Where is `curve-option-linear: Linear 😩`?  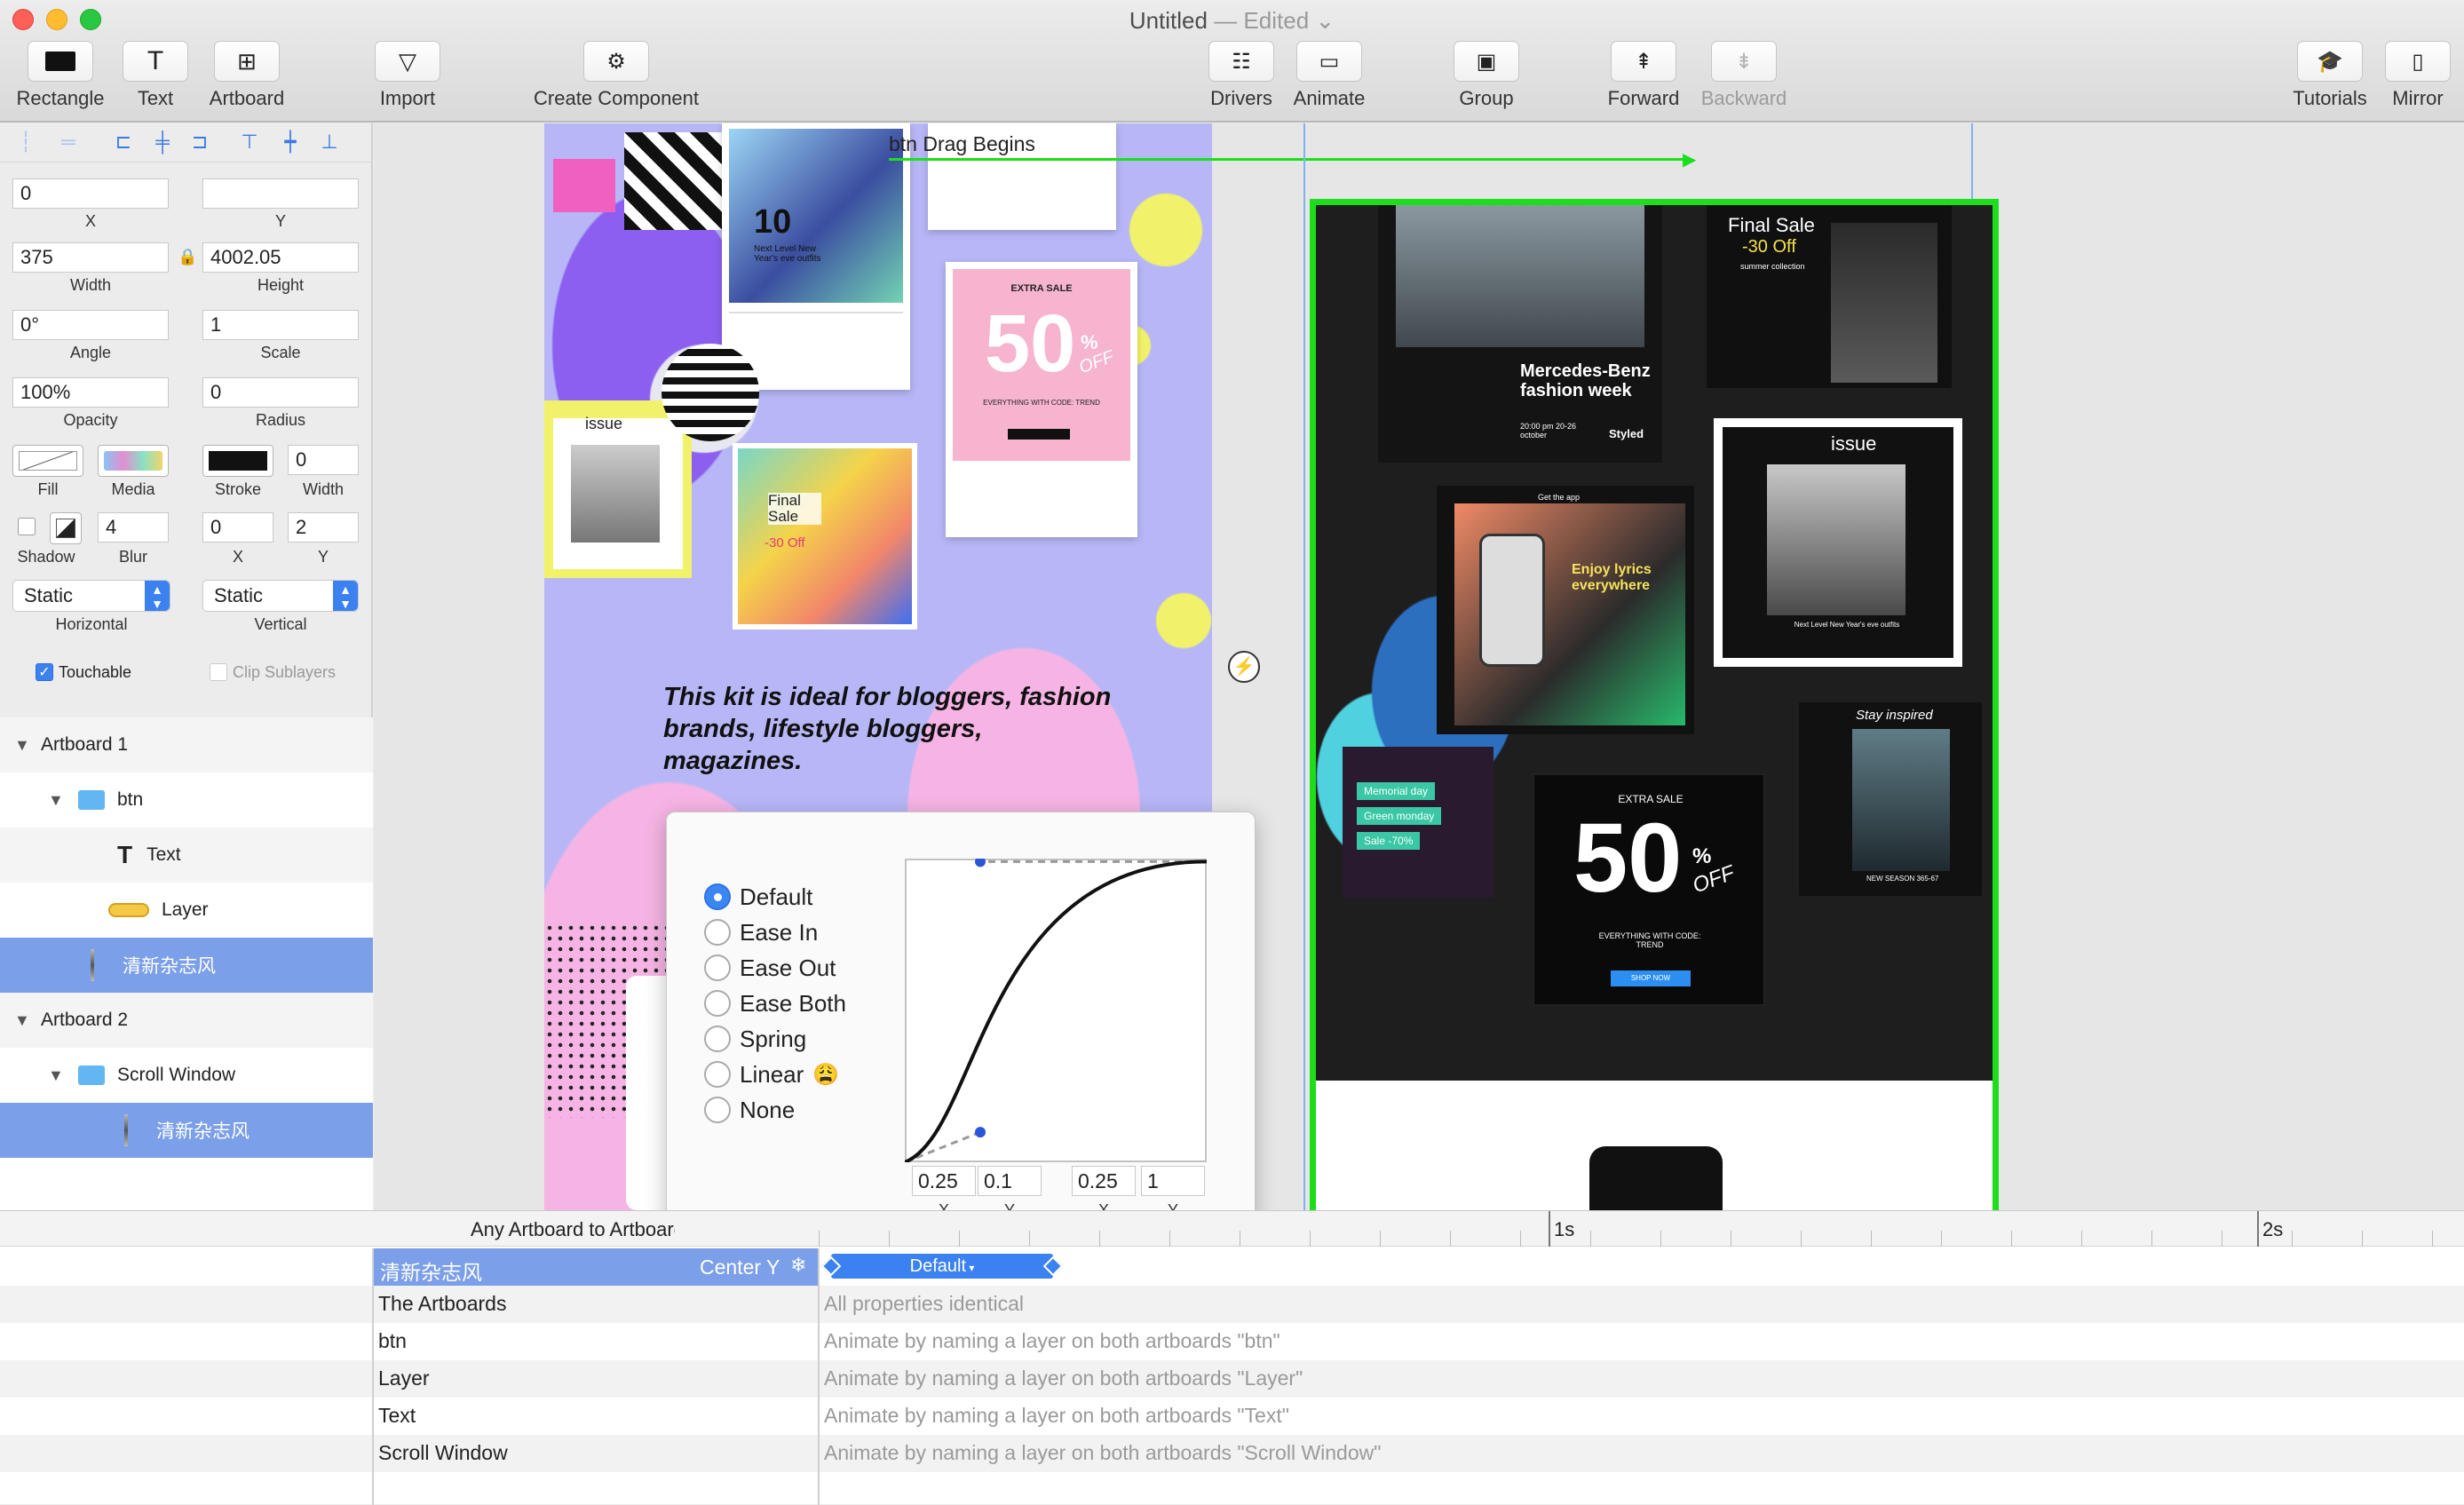 curve-option-linear: Linear 😩 is located at coordinates (771, 1074).